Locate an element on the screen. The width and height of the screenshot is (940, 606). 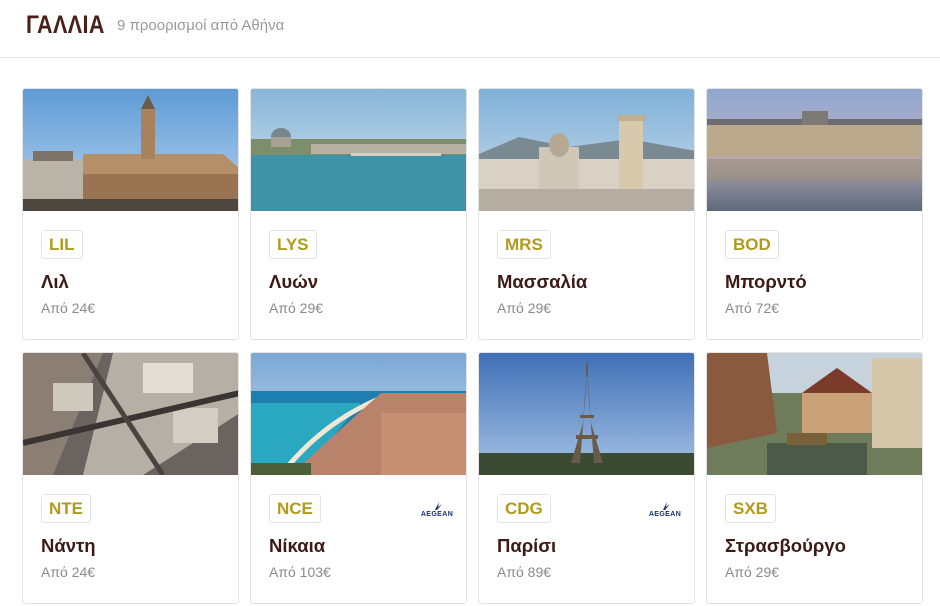
destination-card-mrs: MRS Μασσαλία Από 29€ is located at coordinates (586, 214).